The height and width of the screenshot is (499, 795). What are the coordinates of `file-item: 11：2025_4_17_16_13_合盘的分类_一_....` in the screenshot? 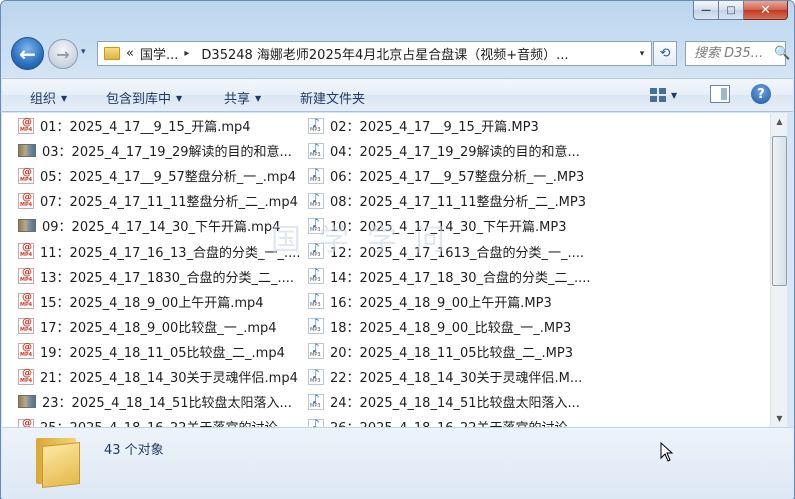 It's located at (159, 251).